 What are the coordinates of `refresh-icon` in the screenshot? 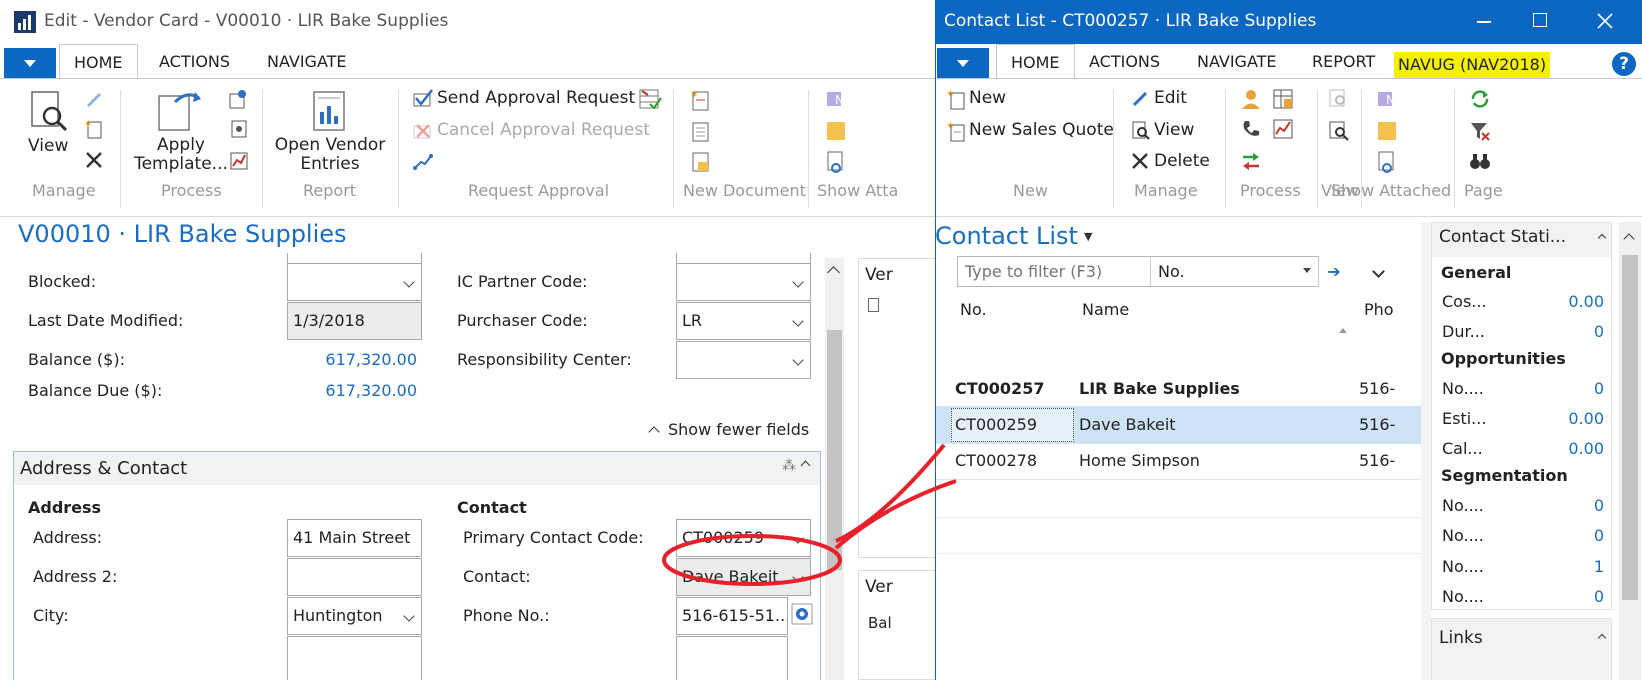 It's located at (1480, 99).